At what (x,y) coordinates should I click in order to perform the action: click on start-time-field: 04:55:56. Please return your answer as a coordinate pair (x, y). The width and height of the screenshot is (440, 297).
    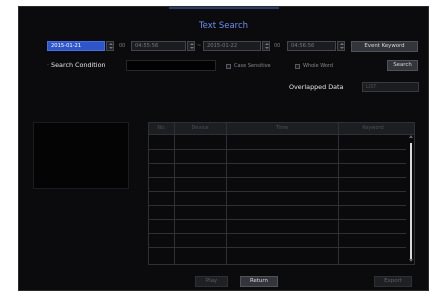
    Looking at the image, I should click on (158, 46).